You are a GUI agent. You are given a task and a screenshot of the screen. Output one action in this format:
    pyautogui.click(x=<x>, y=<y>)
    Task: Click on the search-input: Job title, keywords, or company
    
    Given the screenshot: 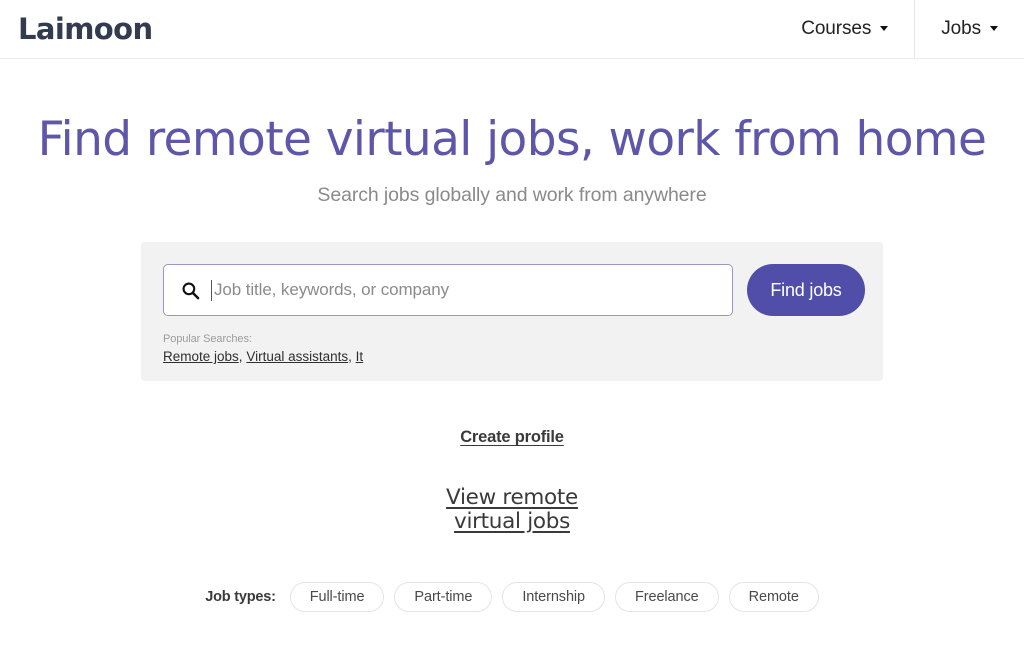 What is the action you would take?
    pyautogui.click(x=448, y=290)
    